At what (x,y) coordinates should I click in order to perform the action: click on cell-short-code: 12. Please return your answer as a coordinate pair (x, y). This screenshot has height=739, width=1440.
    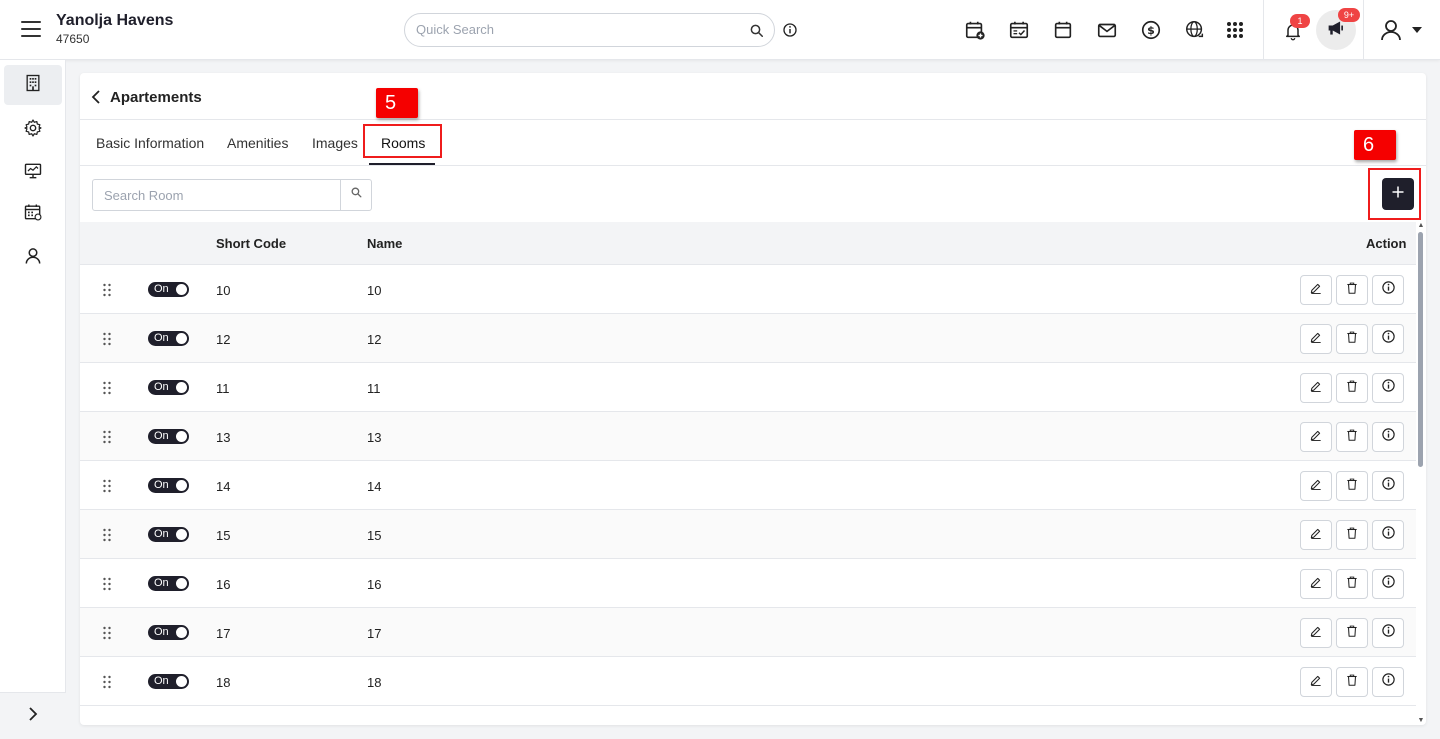
    Looking at the image, I should click on (223, 339).